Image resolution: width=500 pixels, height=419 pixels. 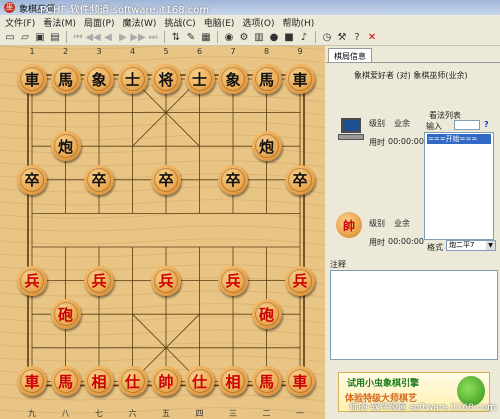 What do you see at coordinates (137, 37) in the screenshot?
I see `next-icon: ▶▶` at bounding box center [137, 37].